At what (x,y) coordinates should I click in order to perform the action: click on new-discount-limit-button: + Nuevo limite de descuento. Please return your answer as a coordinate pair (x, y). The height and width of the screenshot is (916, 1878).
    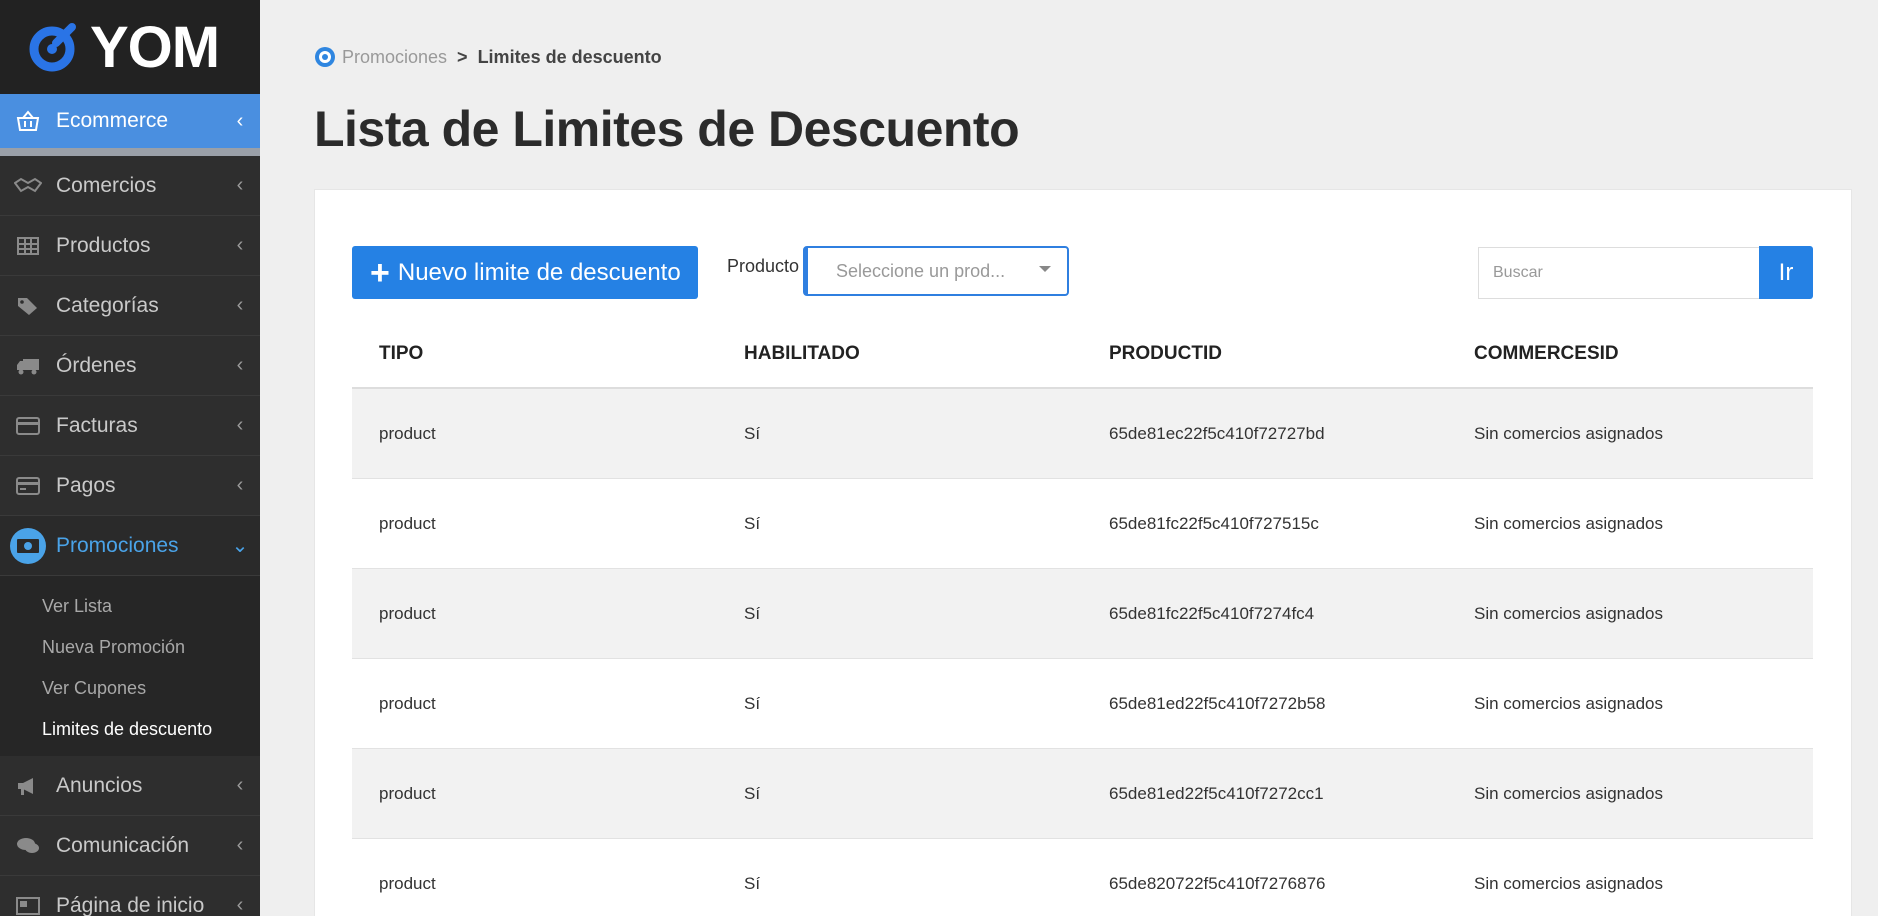
    Looking at the image, I should click on (525, 272).